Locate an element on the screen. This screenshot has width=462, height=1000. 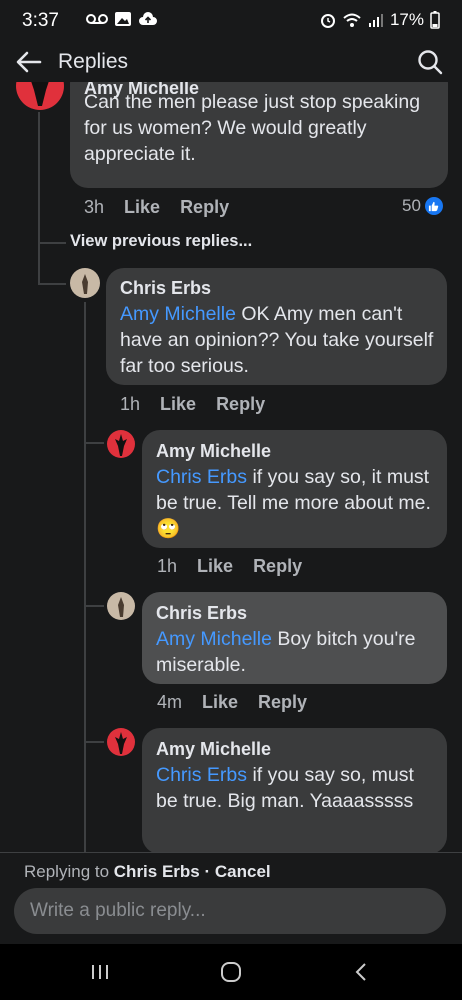
battery-icon is located at coordinates (435, 20).